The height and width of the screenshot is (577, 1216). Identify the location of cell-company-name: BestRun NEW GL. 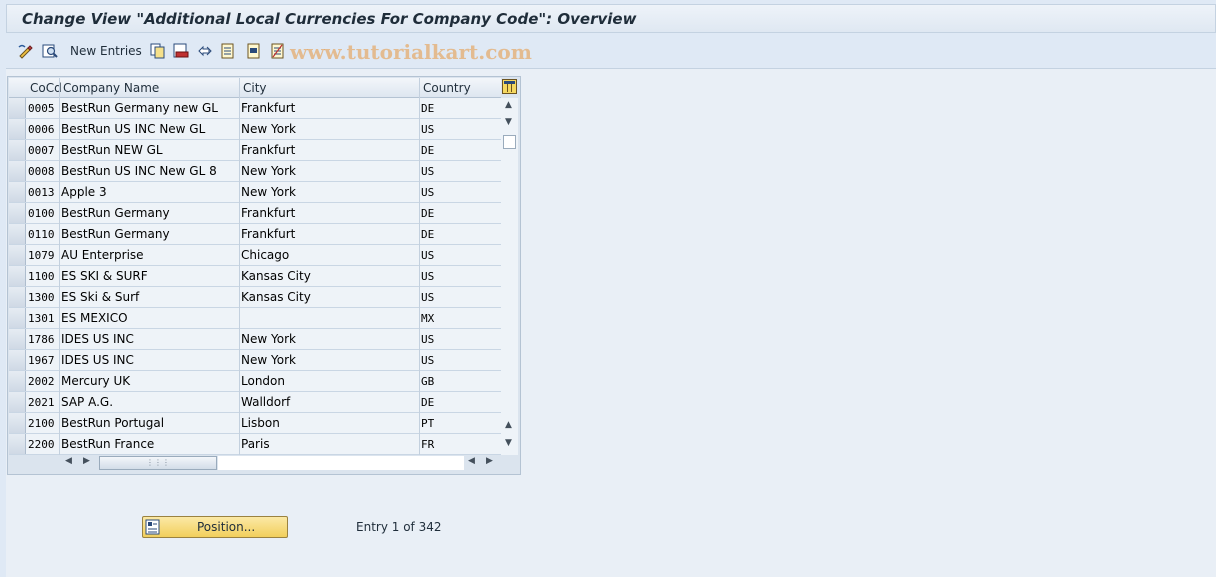
(112, 150).